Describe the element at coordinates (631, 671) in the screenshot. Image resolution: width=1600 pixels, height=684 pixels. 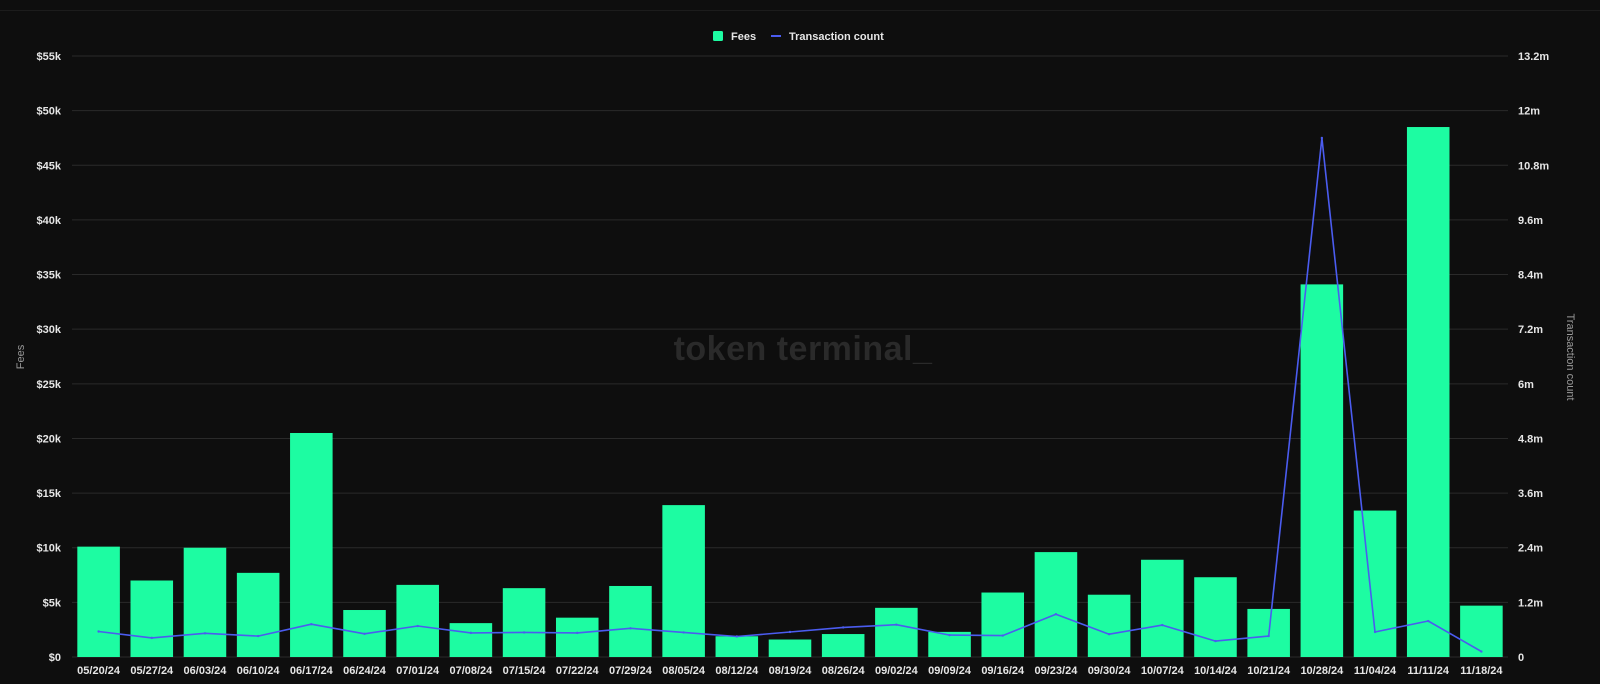
I see `x-tick-label: 07/29/24` at that location.